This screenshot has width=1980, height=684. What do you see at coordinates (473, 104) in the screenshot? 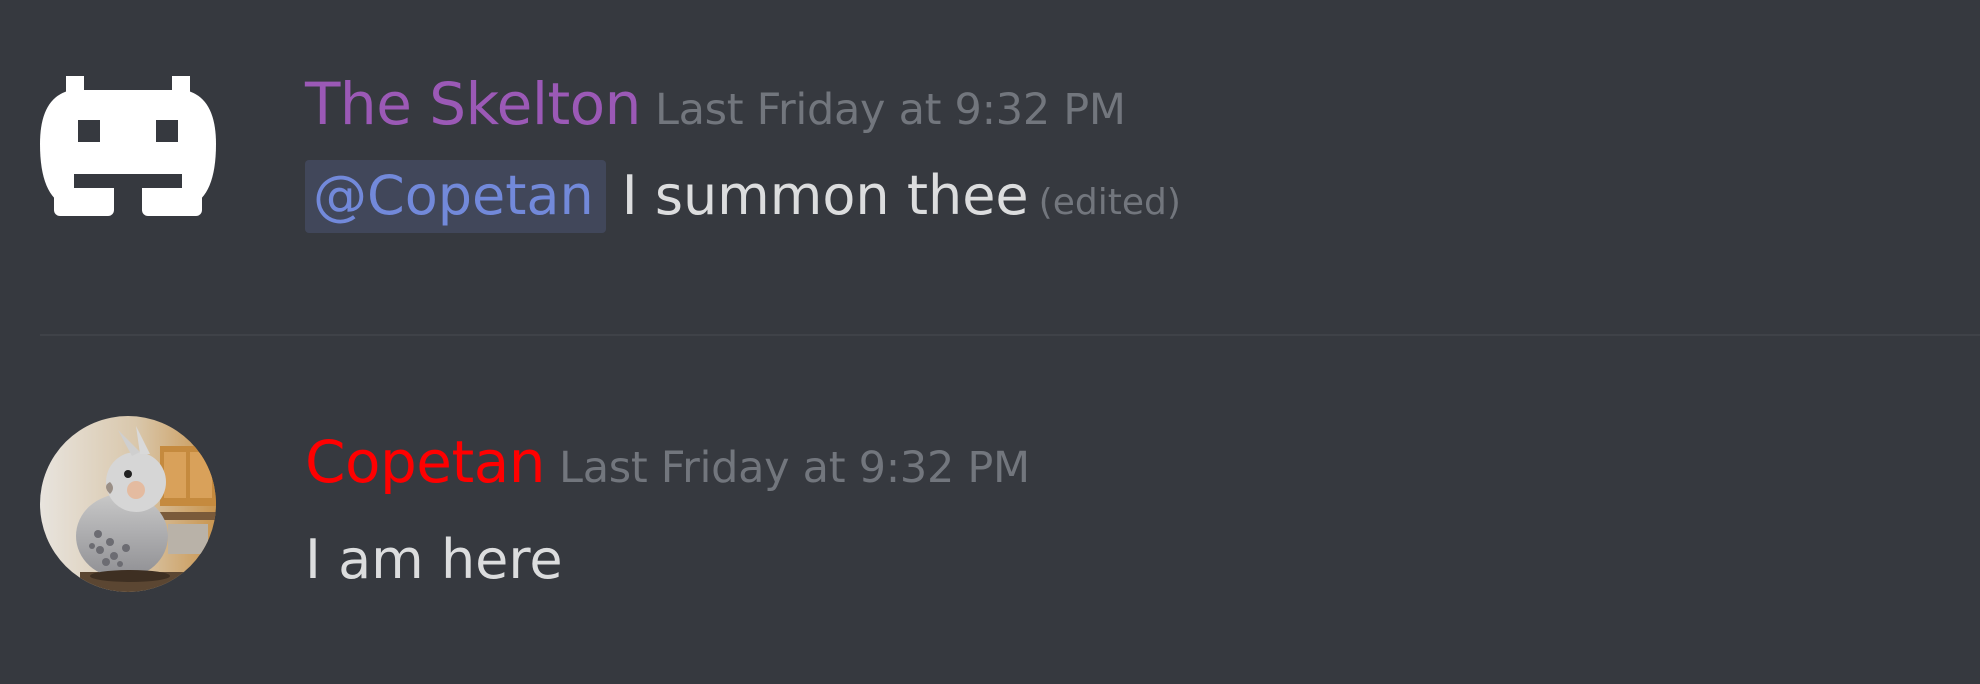
I see `username: The Skelton` at bounding box center [473, 104].